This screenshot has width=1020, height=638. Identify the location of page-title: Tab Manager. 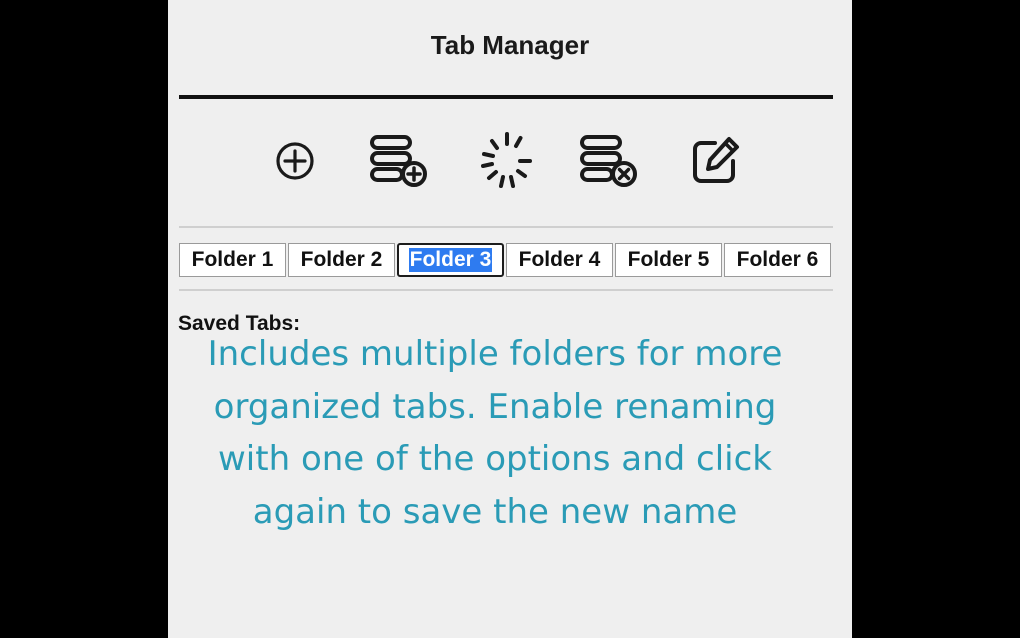
(510, 45).